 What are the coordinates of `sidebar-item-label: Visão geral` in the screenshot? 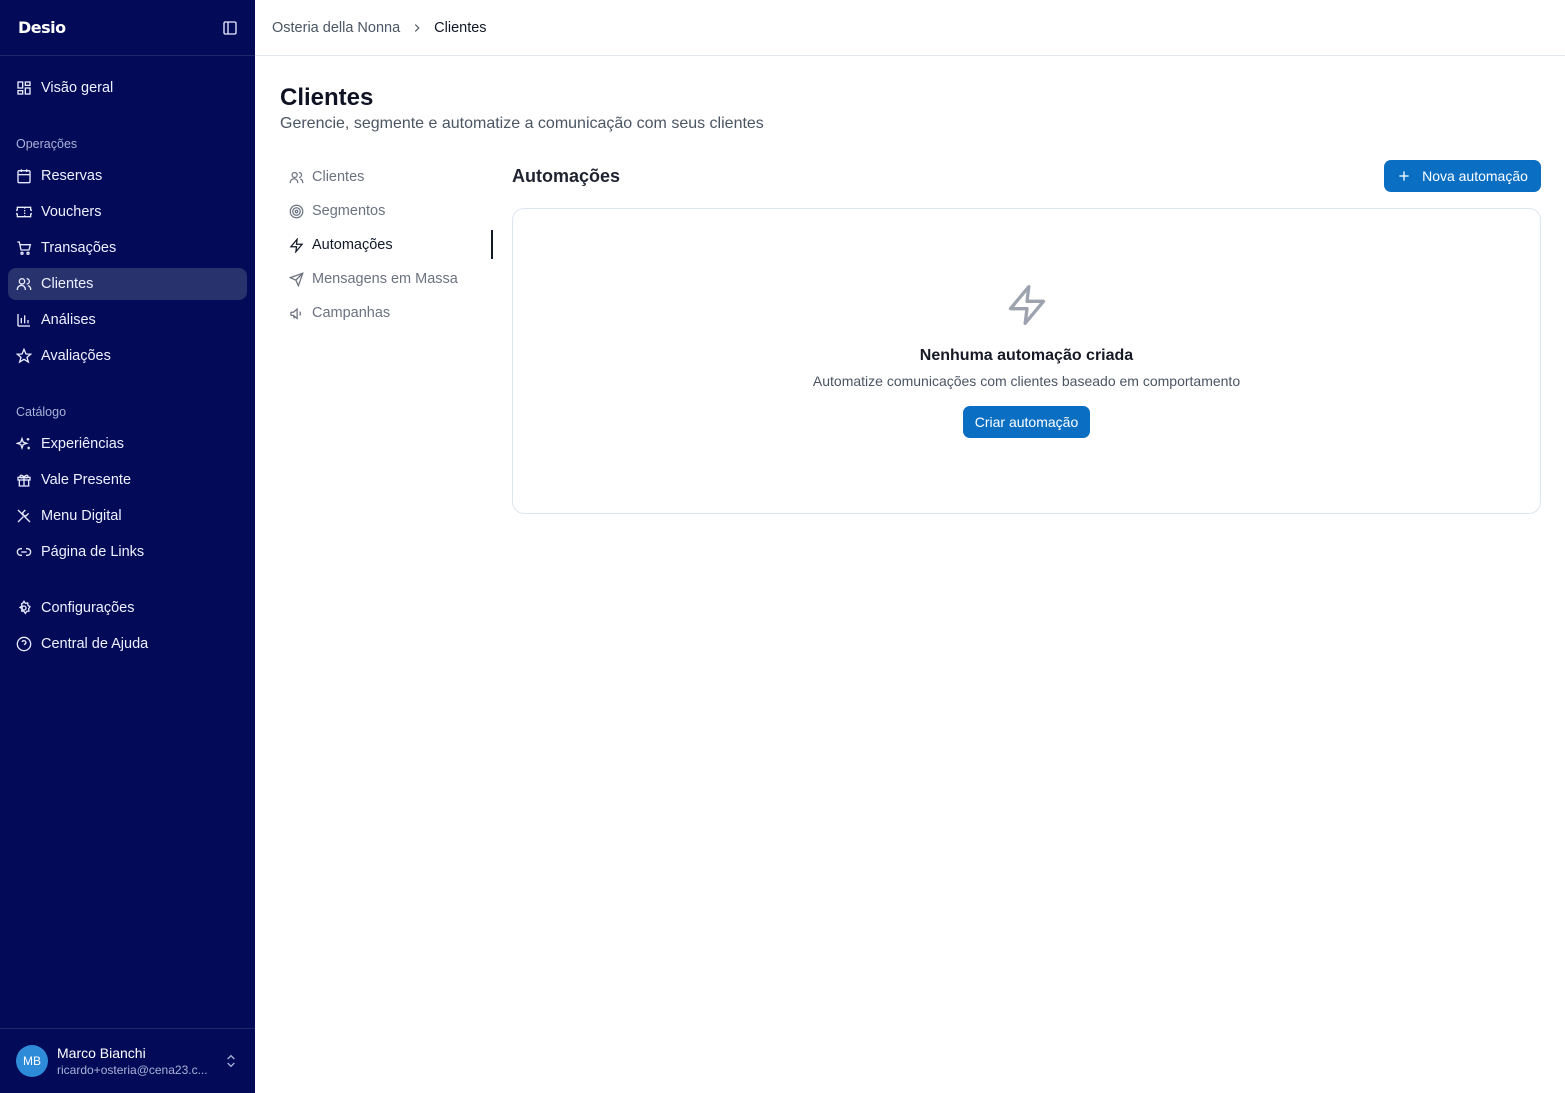 It's located at (77, 88).